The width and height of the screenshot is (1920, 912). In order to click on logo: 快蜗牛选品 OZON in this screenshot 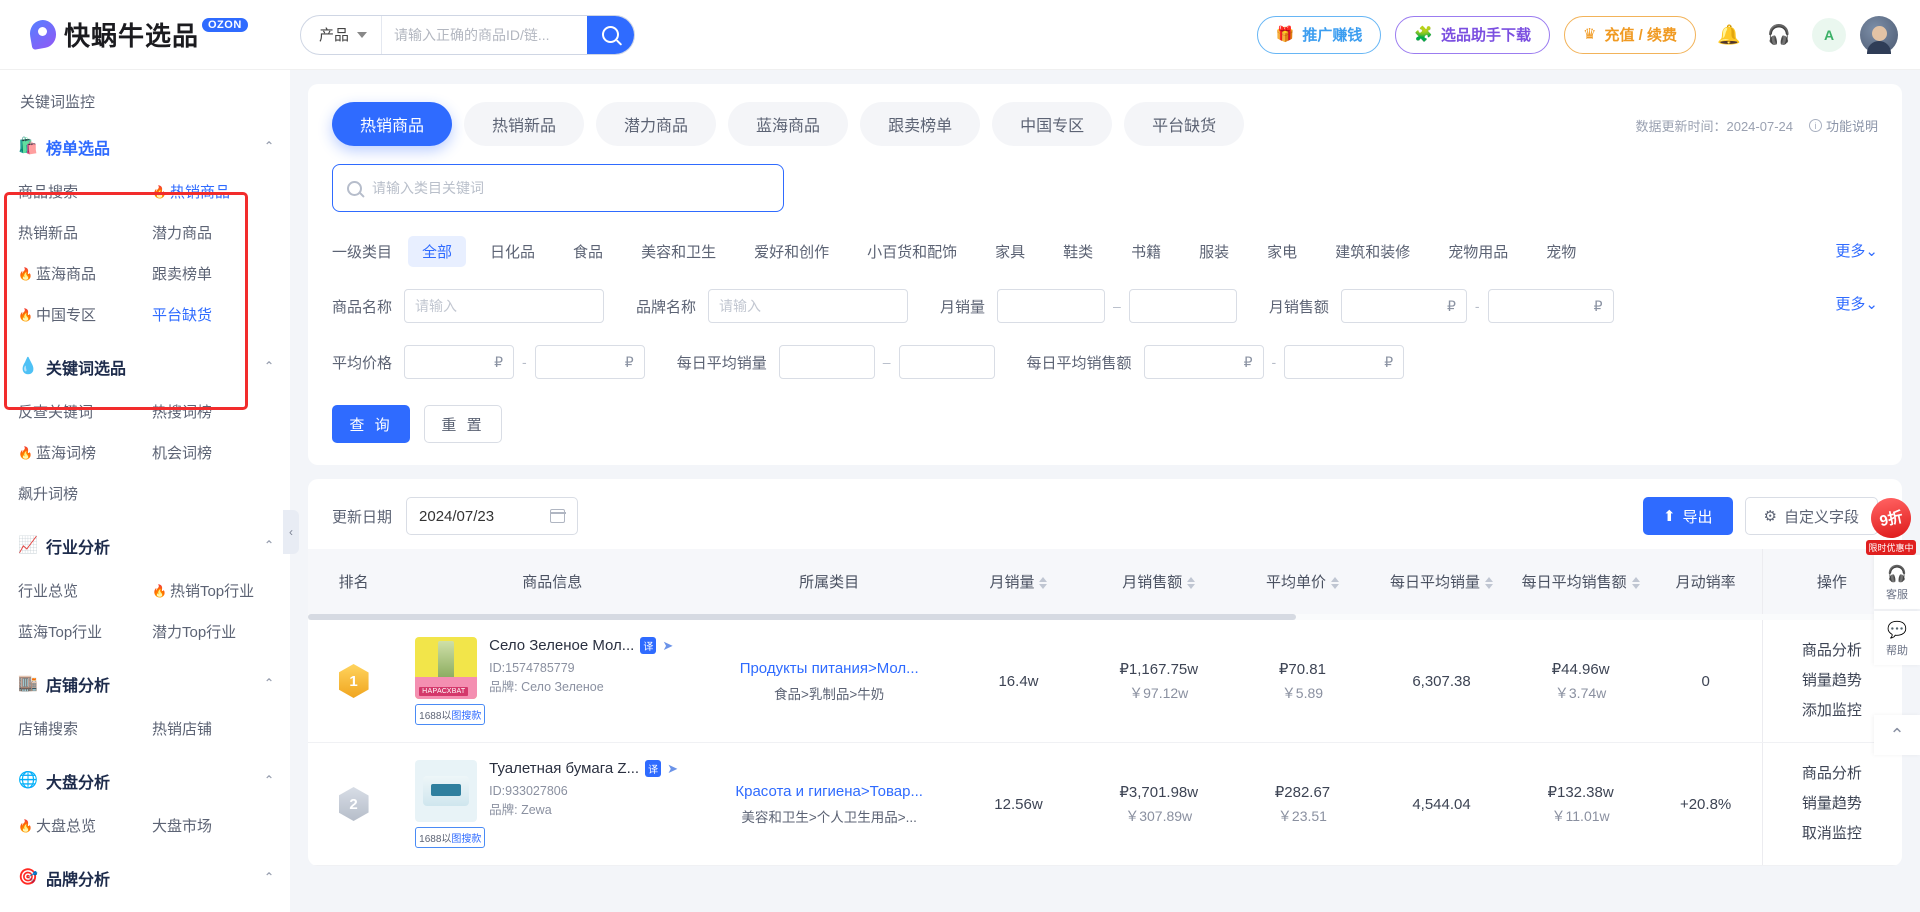, I will do `click(154, 34)`.